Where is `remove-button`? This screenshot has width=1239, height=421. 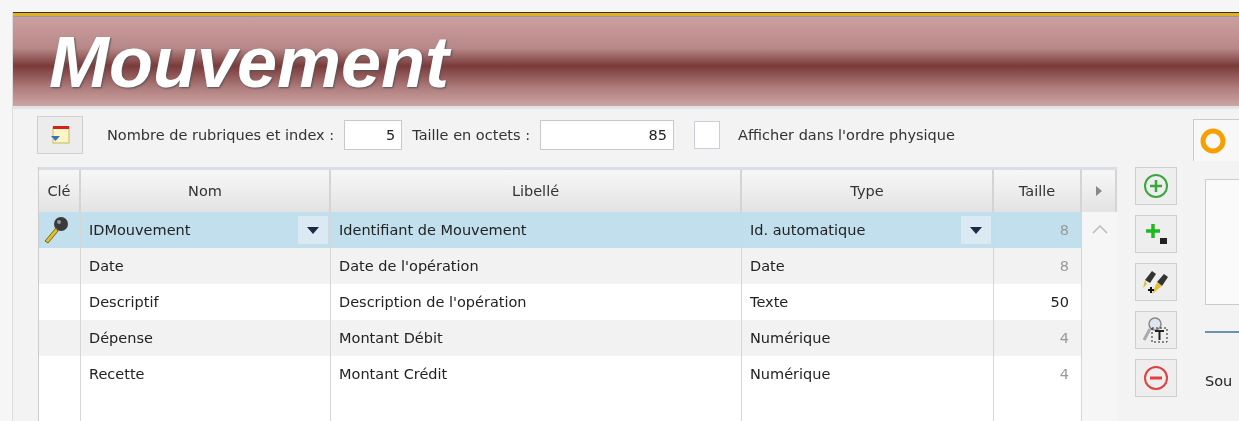 remove-button is located at coordinates (1156, 378).